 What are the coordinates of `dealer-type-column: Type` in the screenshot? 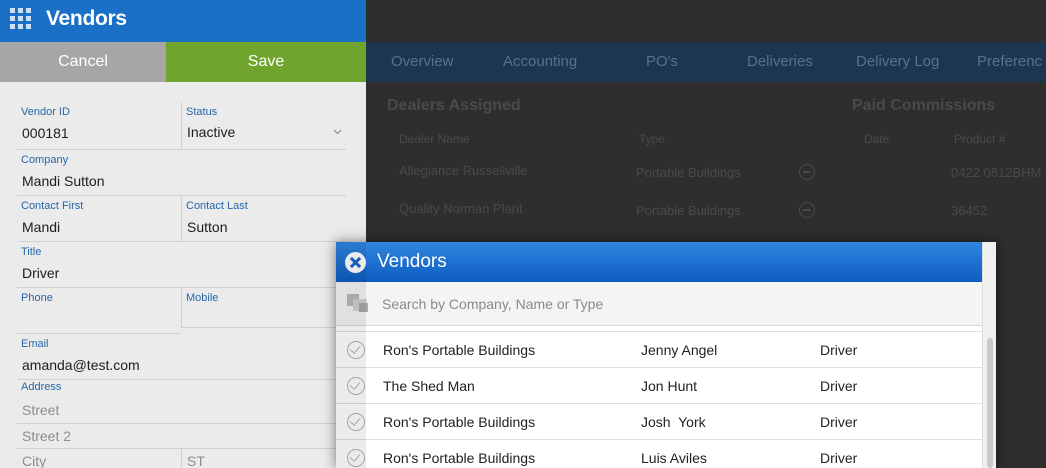 It's located at (652, 139).